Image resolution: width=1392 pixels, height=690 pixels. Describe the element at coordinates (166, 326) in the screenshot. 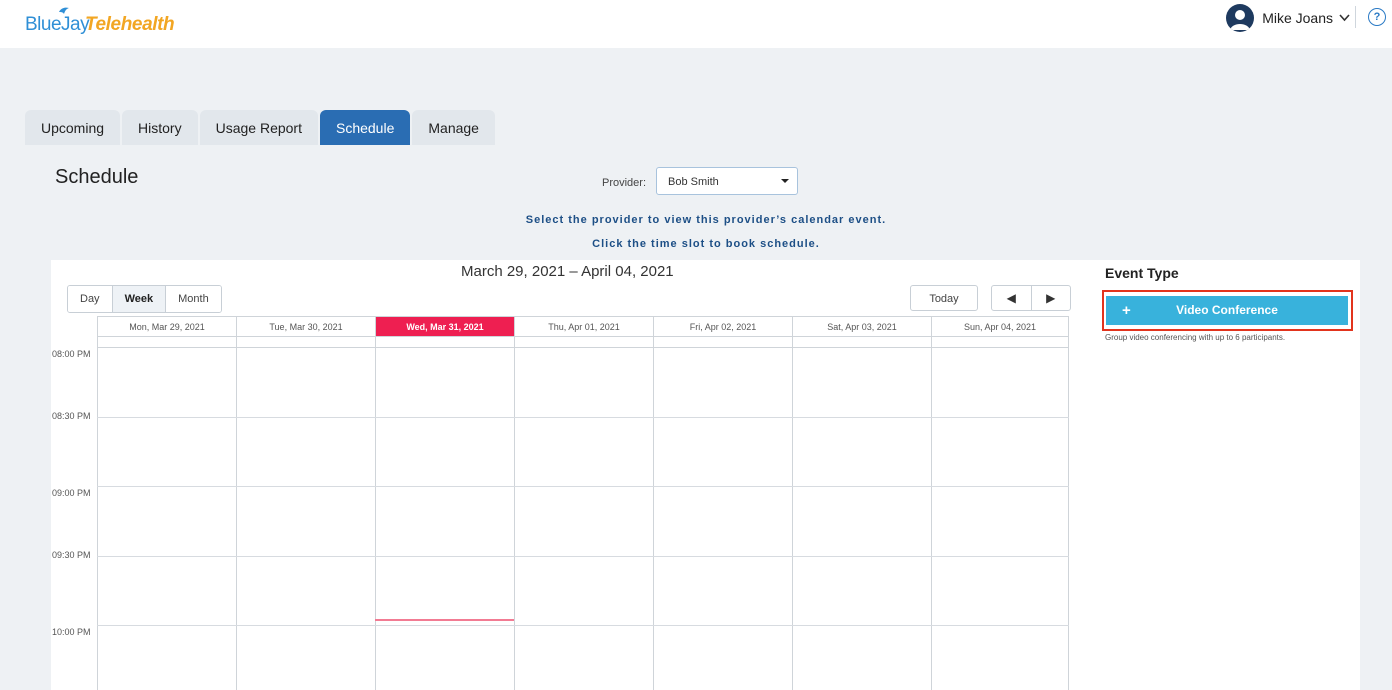

I see `day-header-mon: Mon, Mar 29, 2021` at that location.